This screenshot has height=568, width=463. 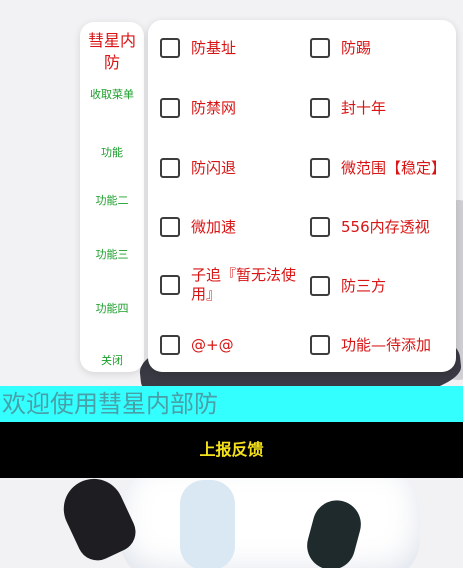 I want to click on option-bullet-tracking: 子追『暂无法使用』, so click(x=232, y=285).